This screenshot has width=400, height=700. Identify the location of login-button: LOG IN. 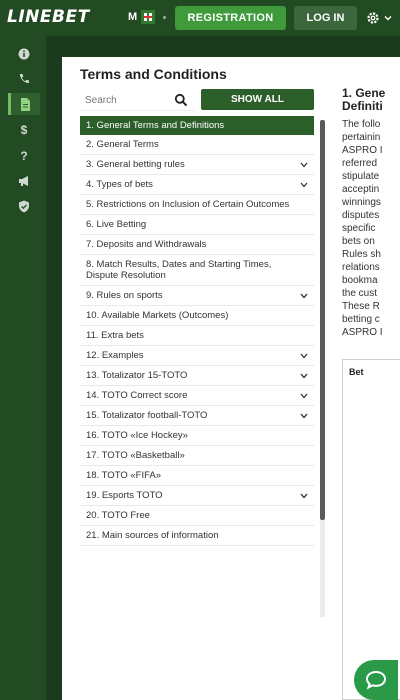
(325, 18).